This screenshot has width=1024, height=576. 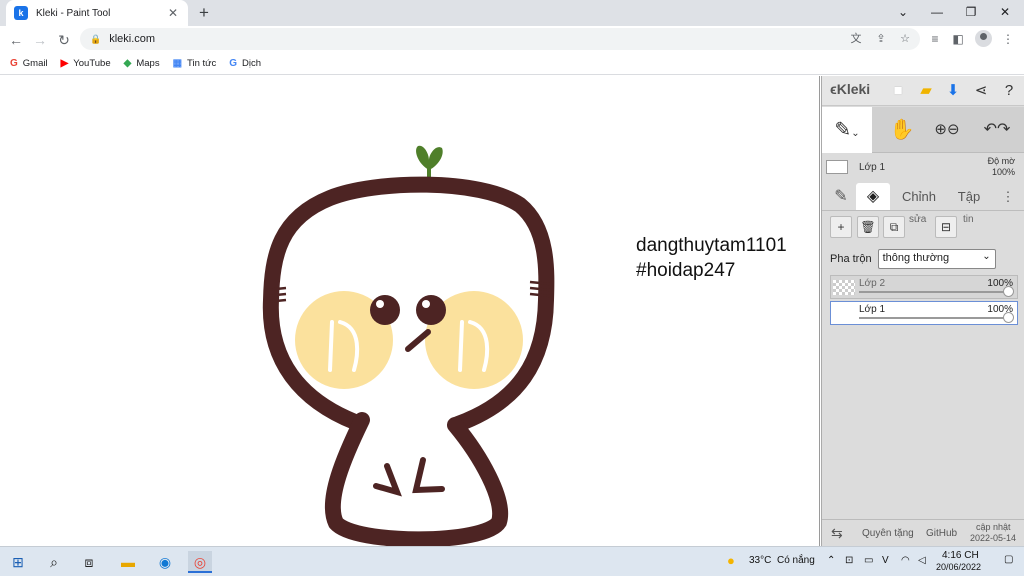 What do you see at coordinates (1009, 91) in the screenshot?
I see `help-icon: ?` at bounding box center [1009, 91].